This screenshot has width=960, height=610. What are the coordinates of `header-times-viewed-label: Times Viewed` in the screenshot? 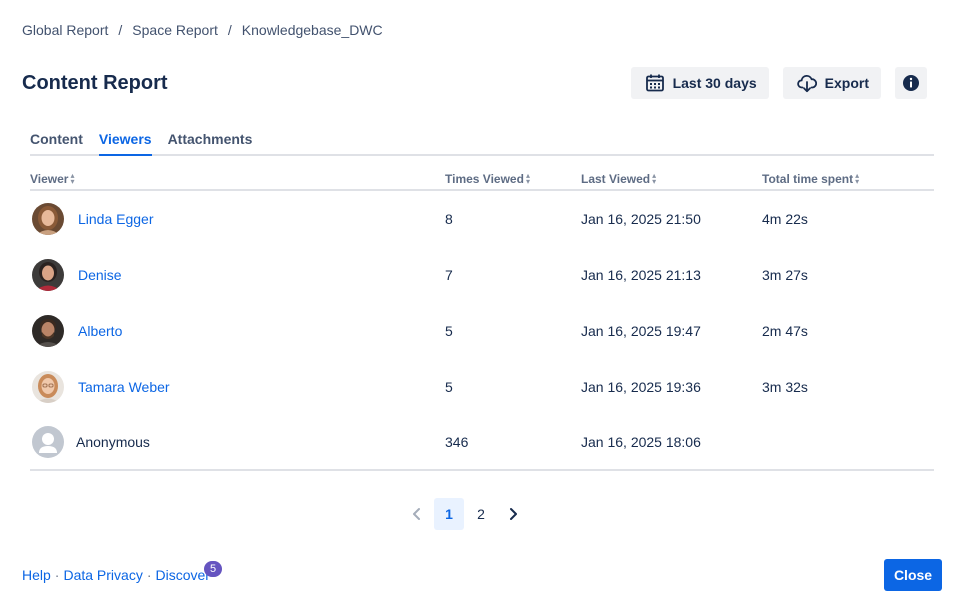 It's located at (484, 178).